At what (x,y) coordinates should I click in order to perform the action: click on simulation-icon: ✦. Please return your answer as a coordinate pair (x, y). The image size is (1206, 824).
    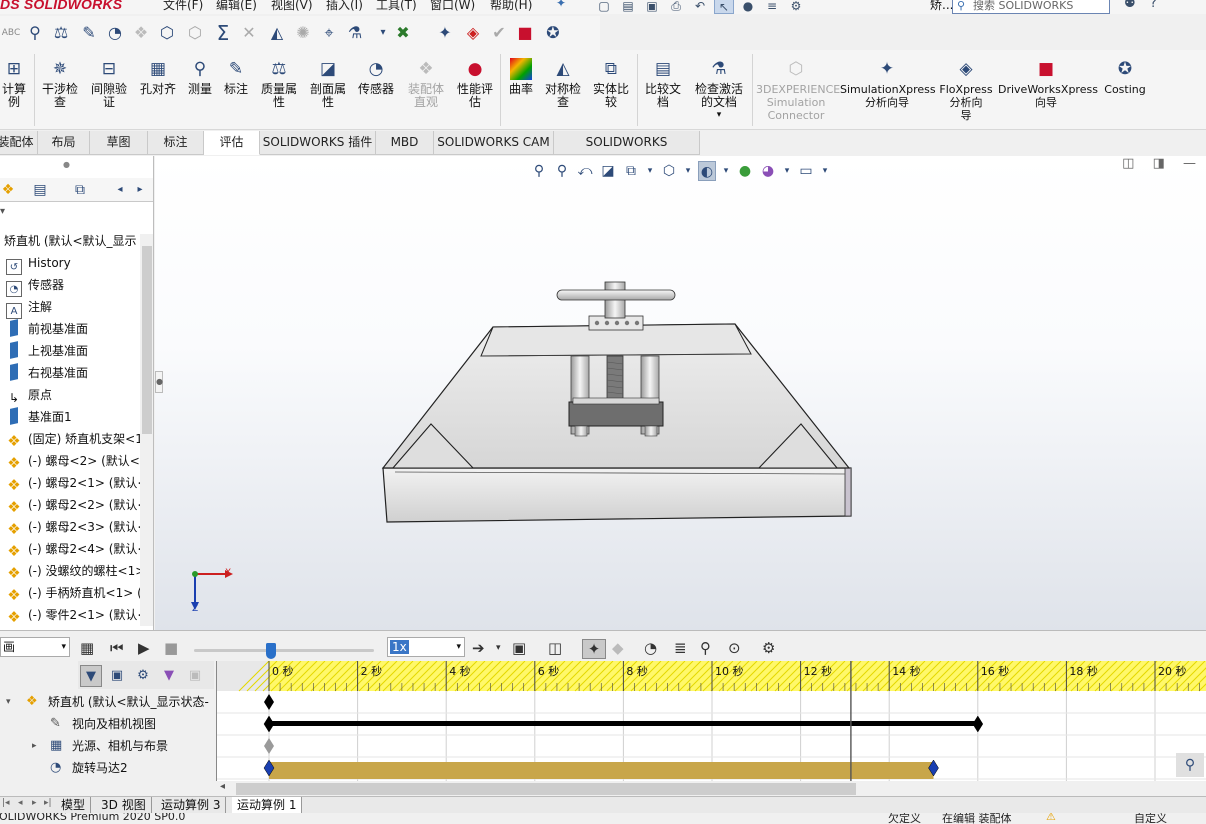
    Looking at the image, I should click on (445, 33).